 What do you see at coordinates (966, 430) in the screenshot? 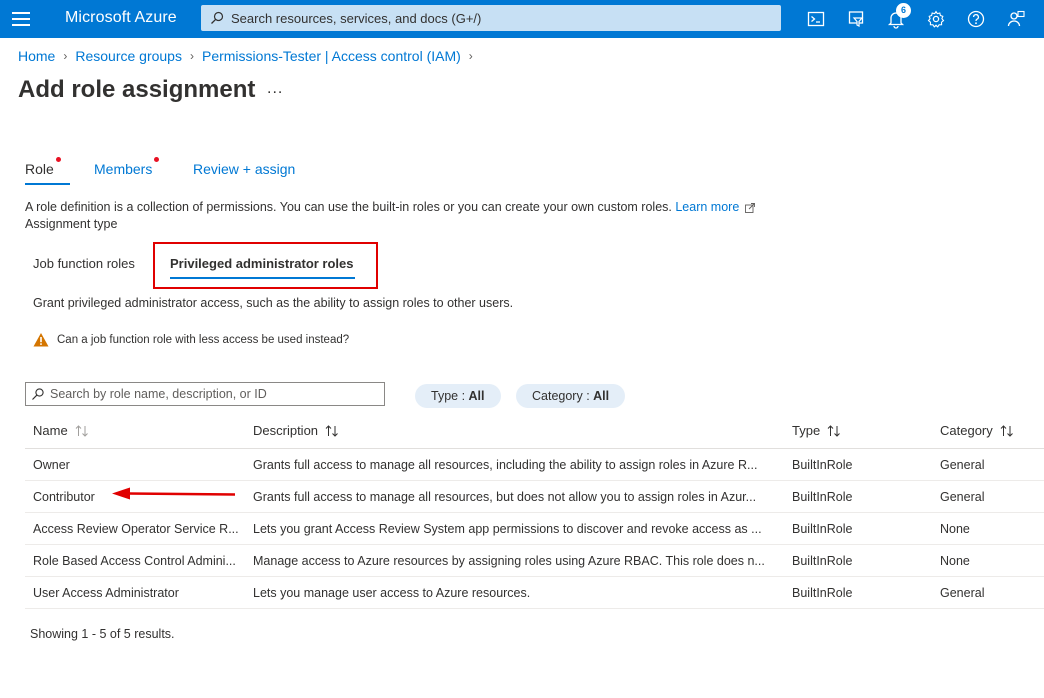
I see `column-header-category-label: Category` at bounding box center [966, 430].